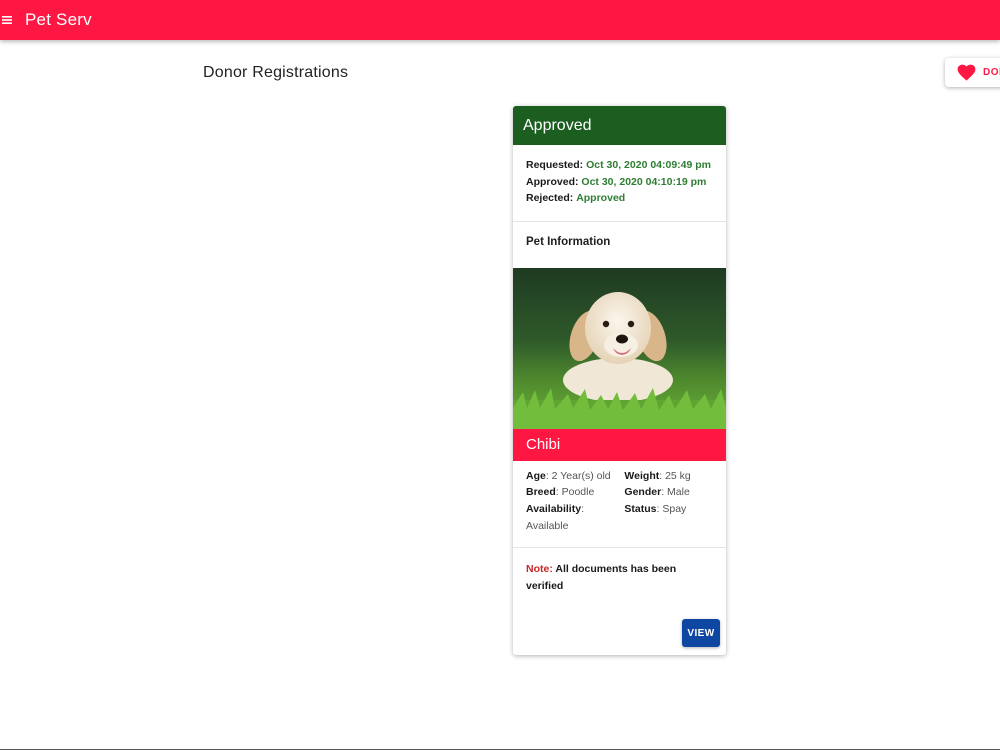 This screenshot has height=750, width=1000. Describe the element at coordinates (966, 72) in the screenshot. I see `heart-icon` at that location.